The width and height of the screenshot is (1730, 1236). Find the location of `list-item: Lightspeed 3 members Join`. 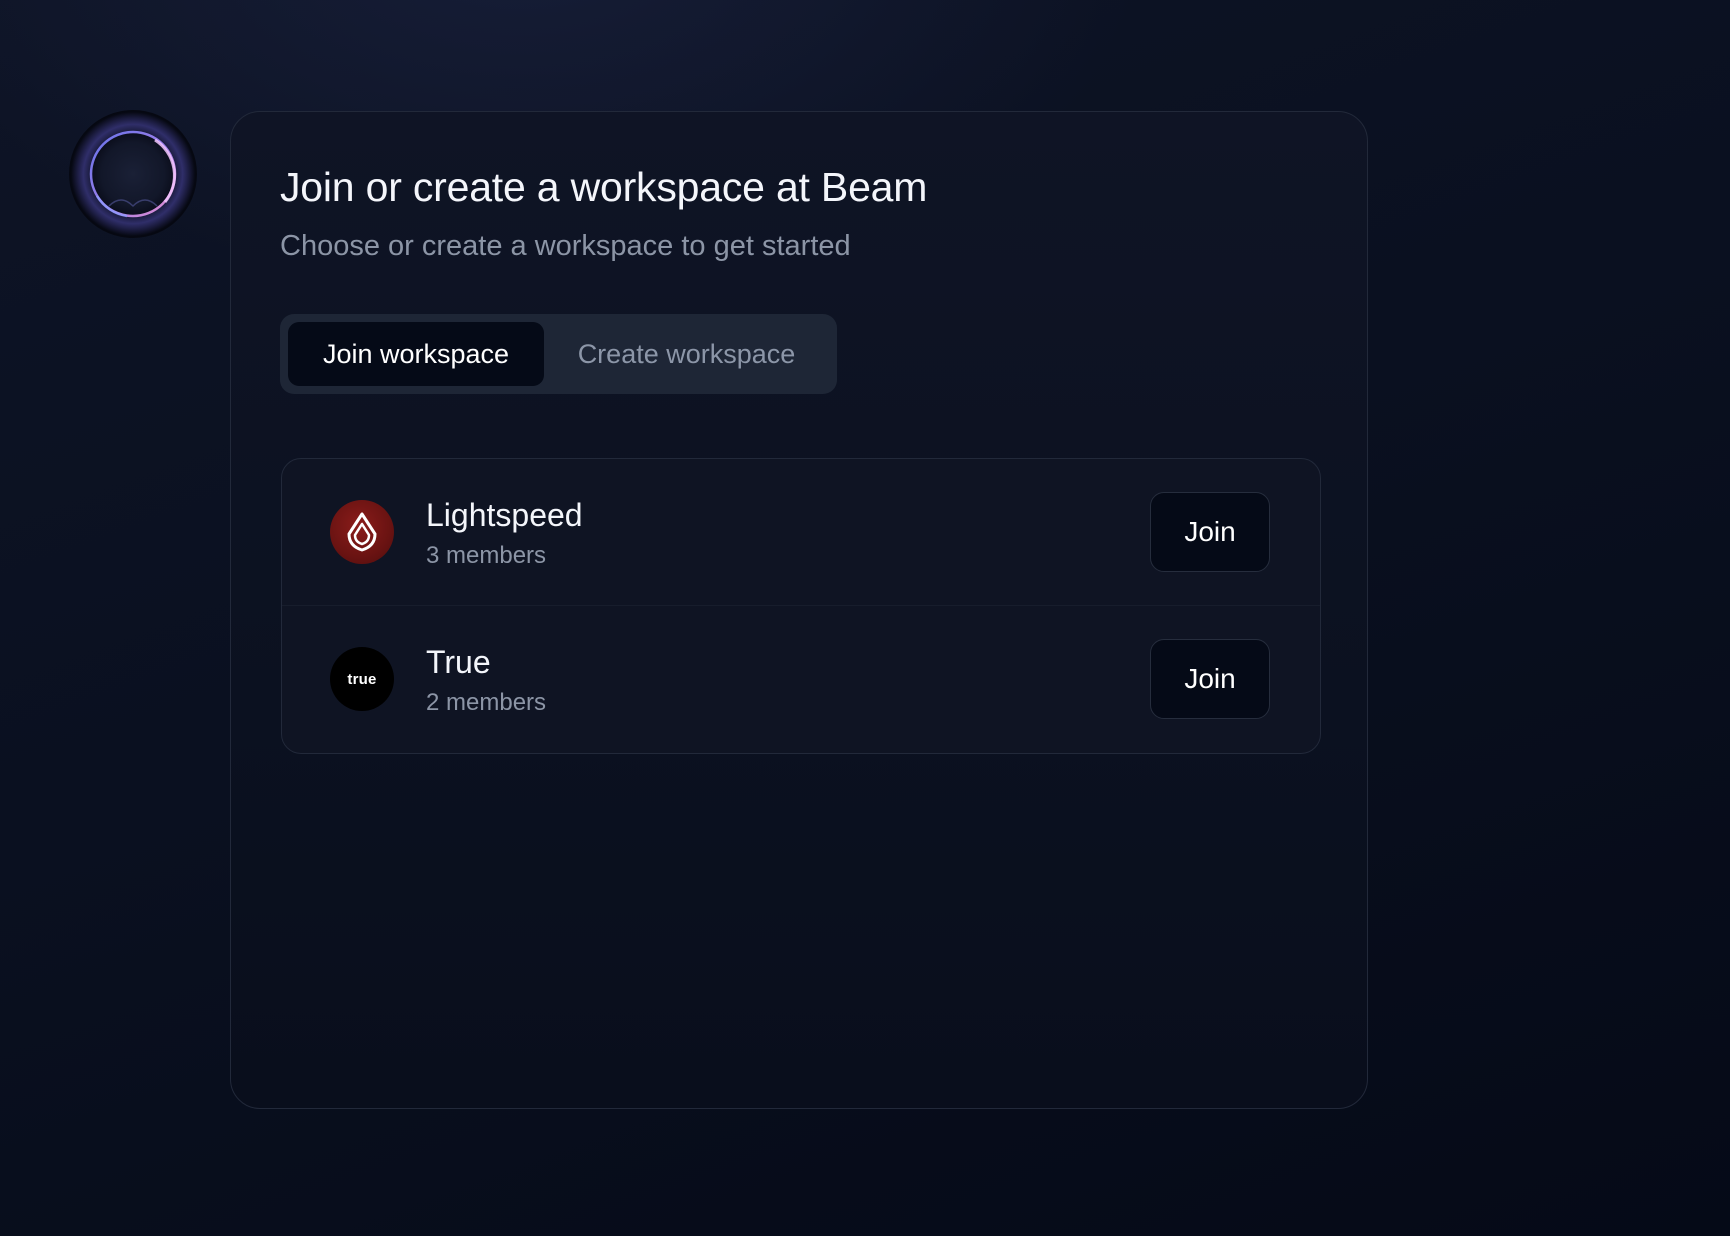

list-item: Lightspeed 3 members Join is located at coordinates (801, 532).